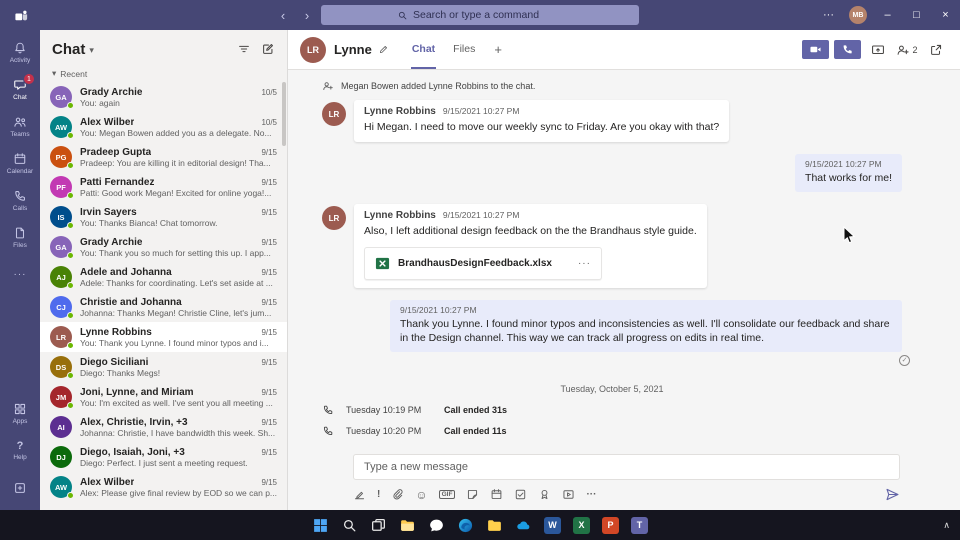  I want to click on call-status: Call ended 11s, so click(475, 431).